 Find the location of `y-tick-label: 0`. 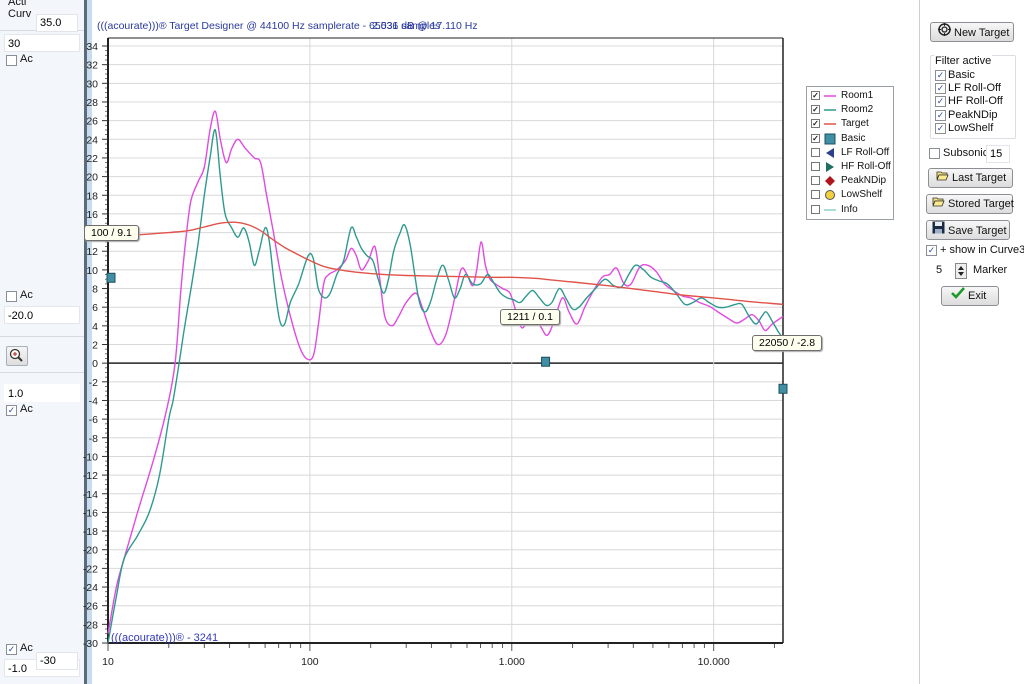

y-tick-label: 0 is located at coordinates (95, 364).